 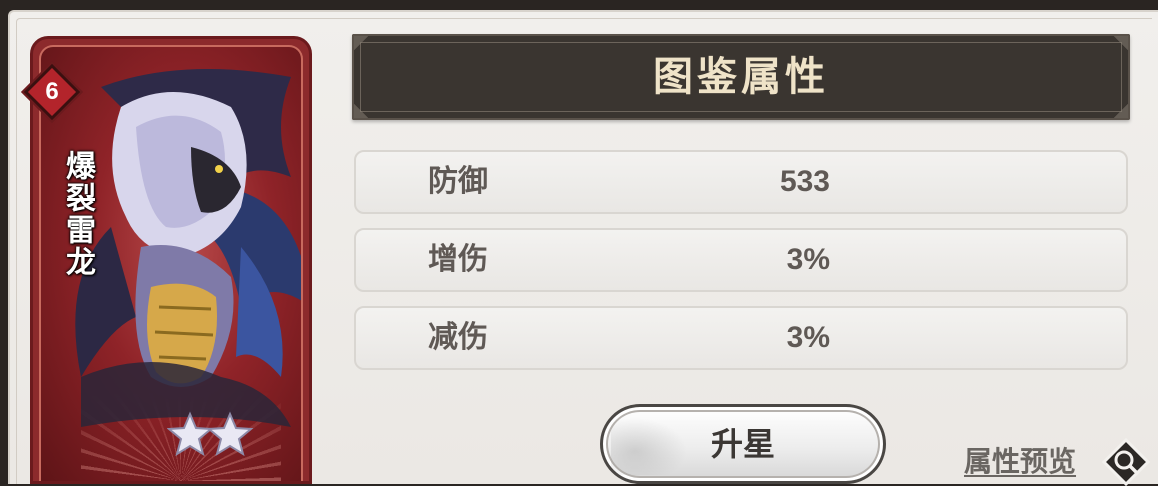 What do you see at coordinates (741, 182) in the screenshot?
I see `stat-row-defense: 防御 533` at bounding box center [741, 182].